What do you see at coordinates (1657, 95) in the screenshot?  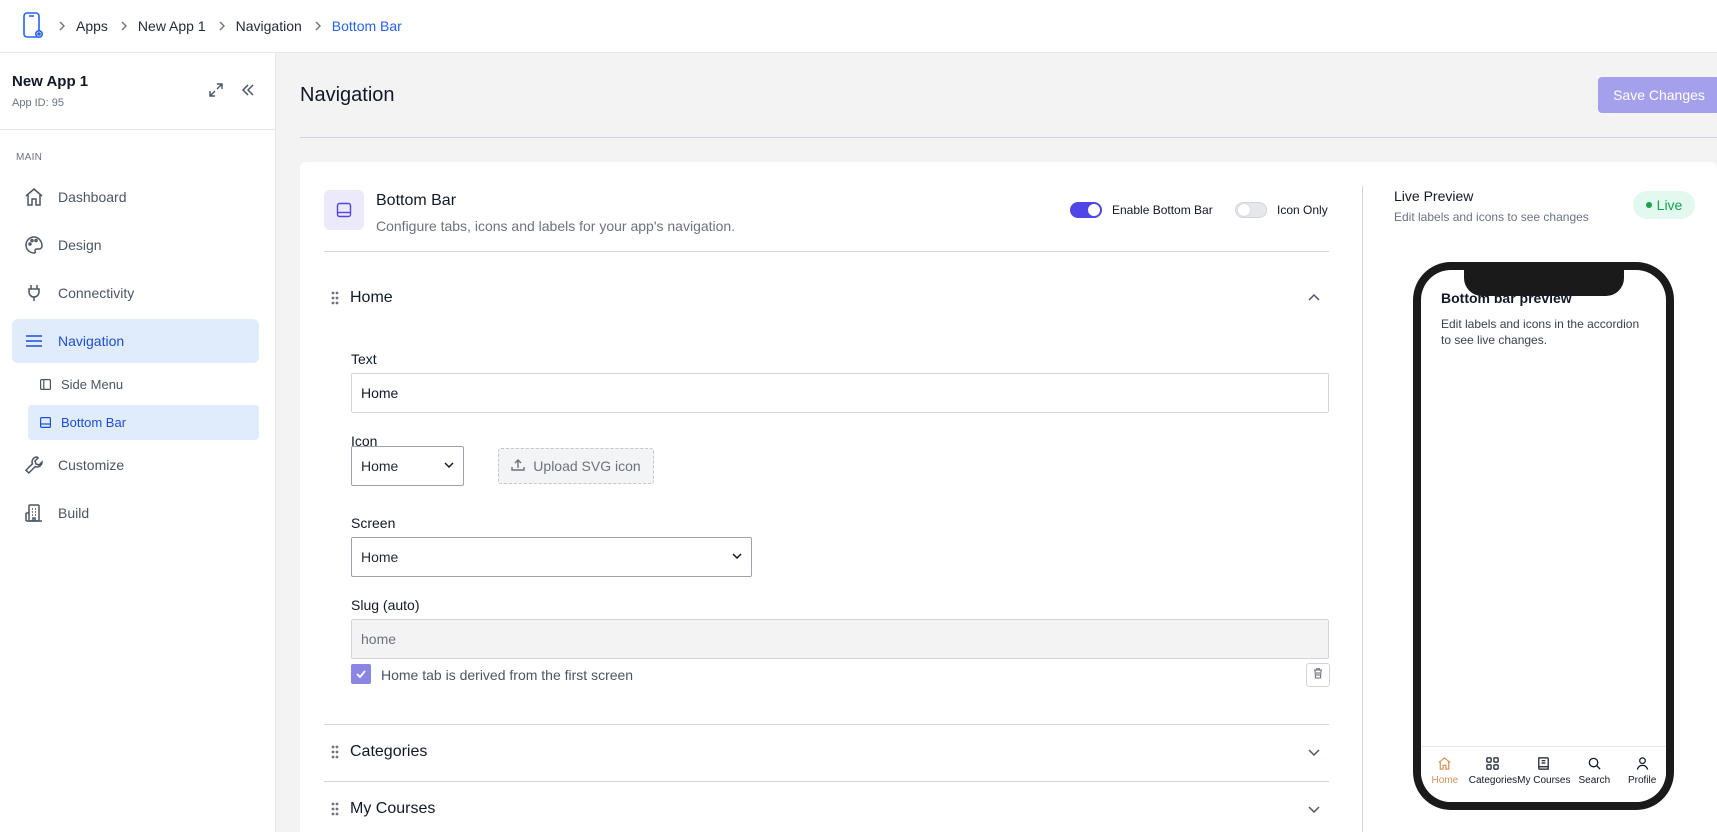 I see `save-changes-button: Save Changes` at bounding box center [1657, 95].